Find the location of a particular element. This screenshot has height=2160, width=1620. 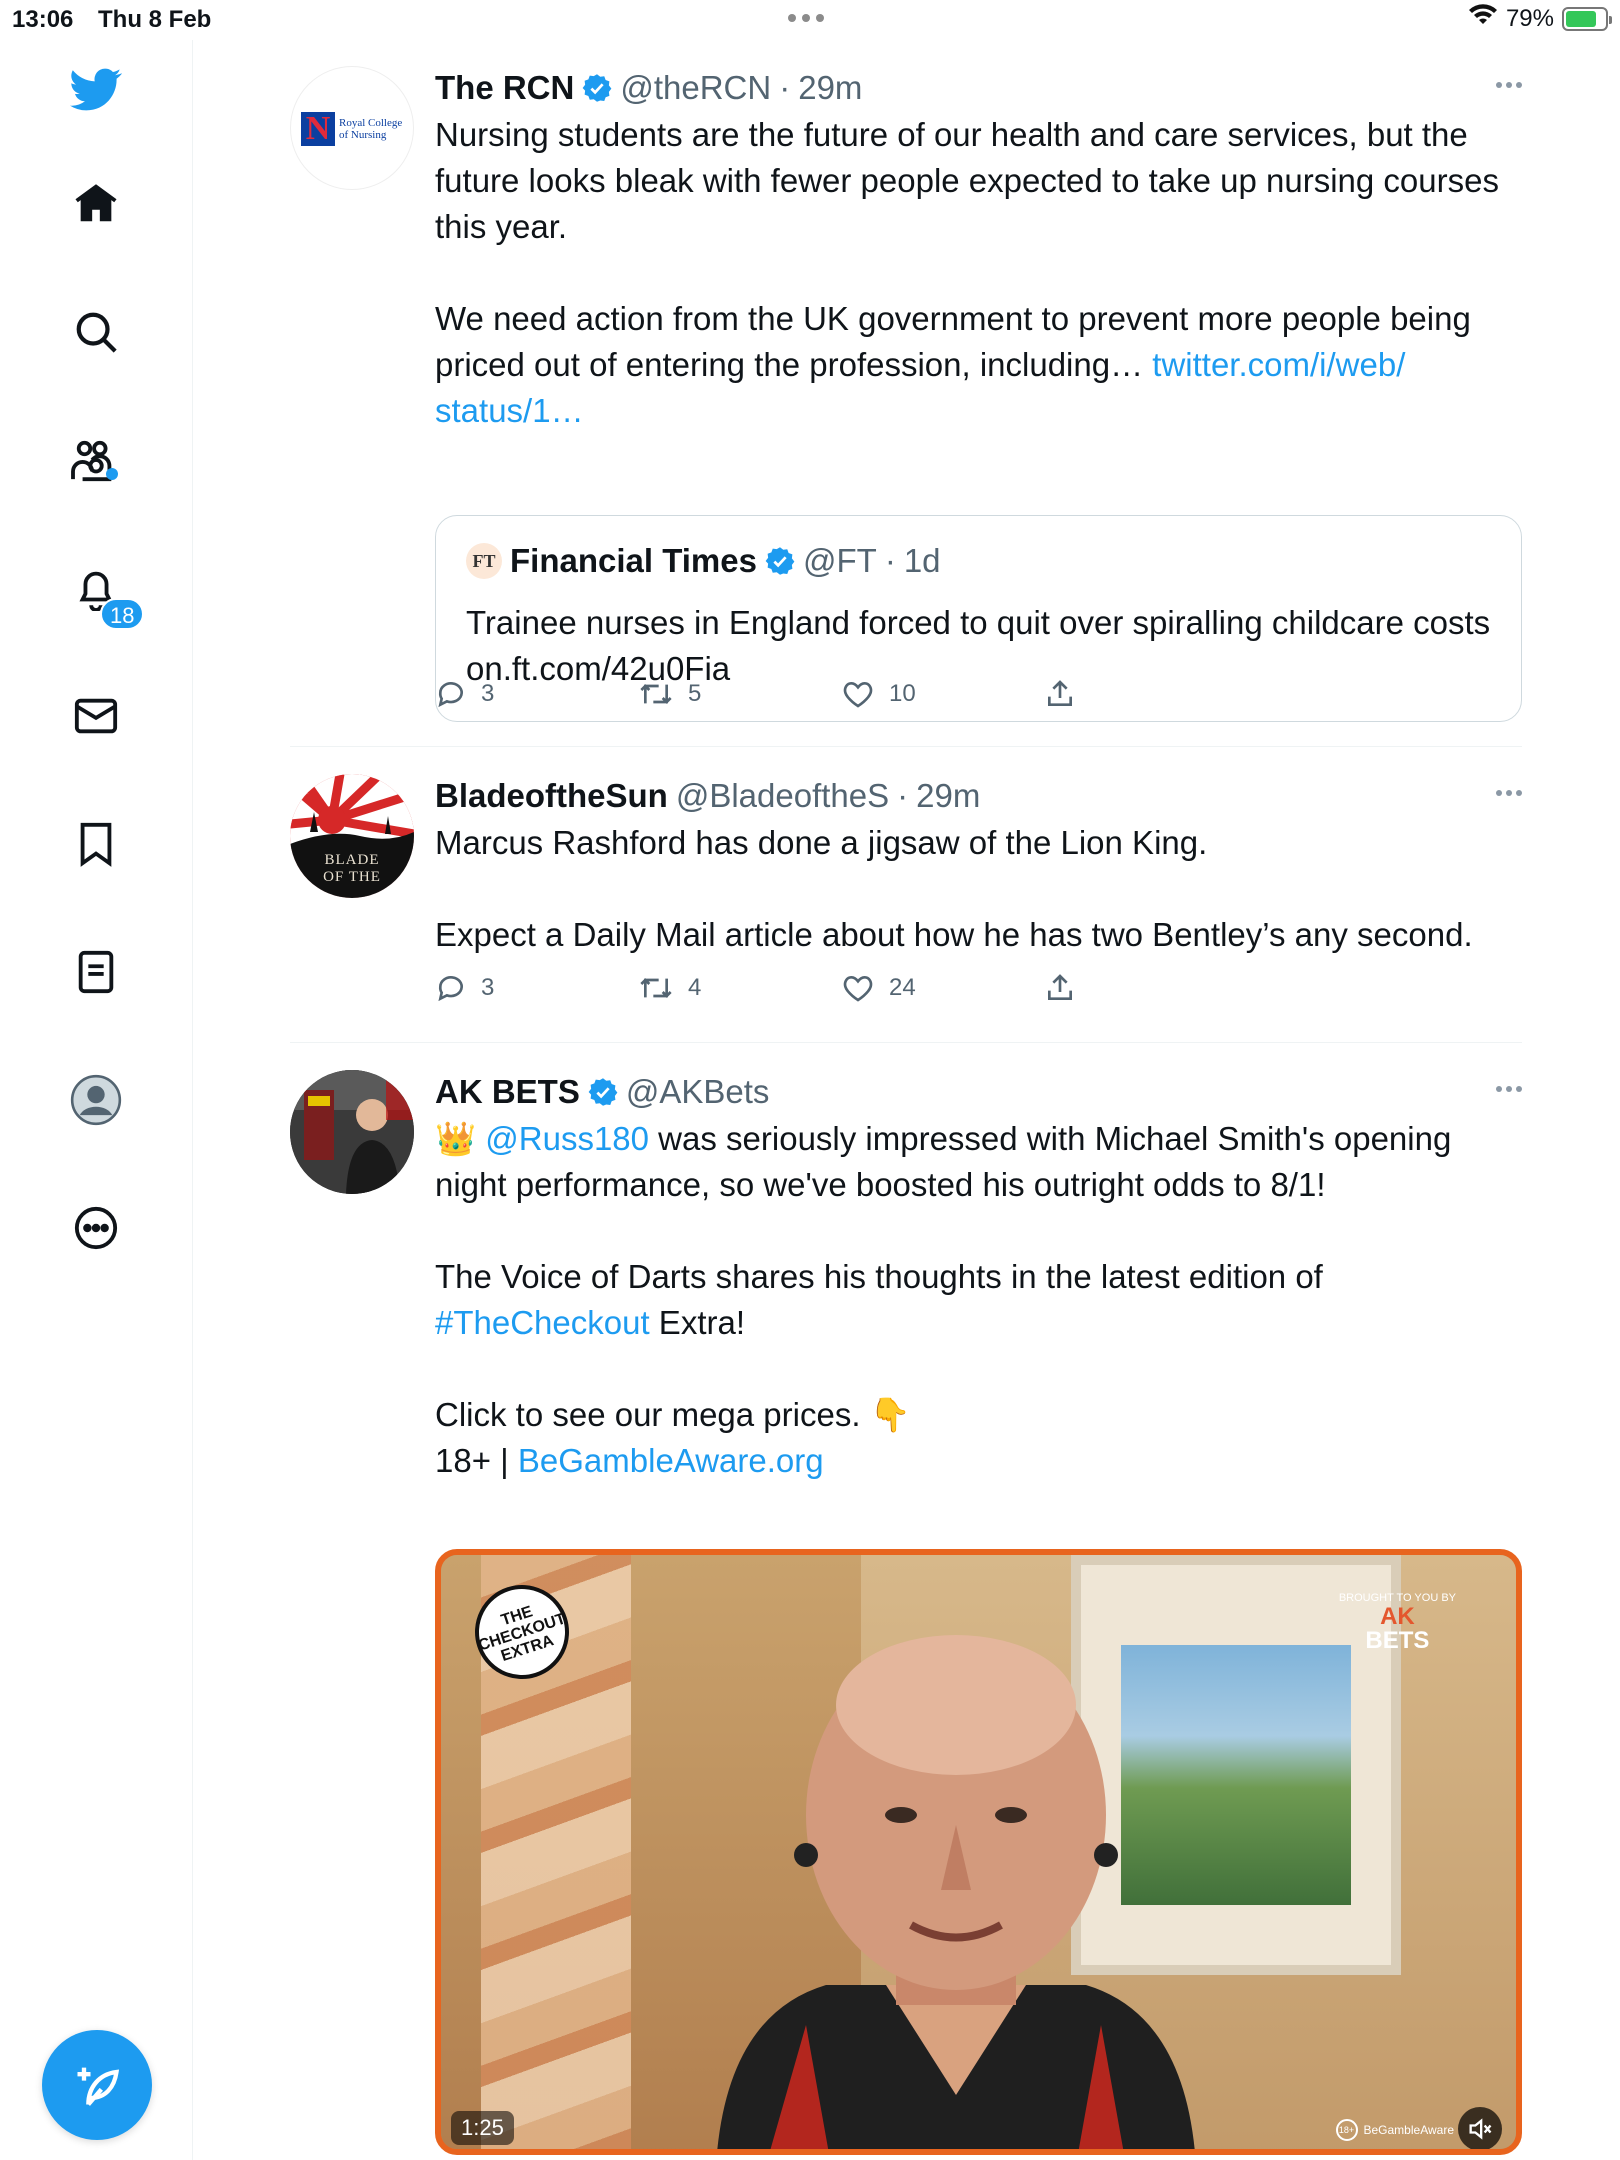

home-icon is located at coordinates (96, 204).